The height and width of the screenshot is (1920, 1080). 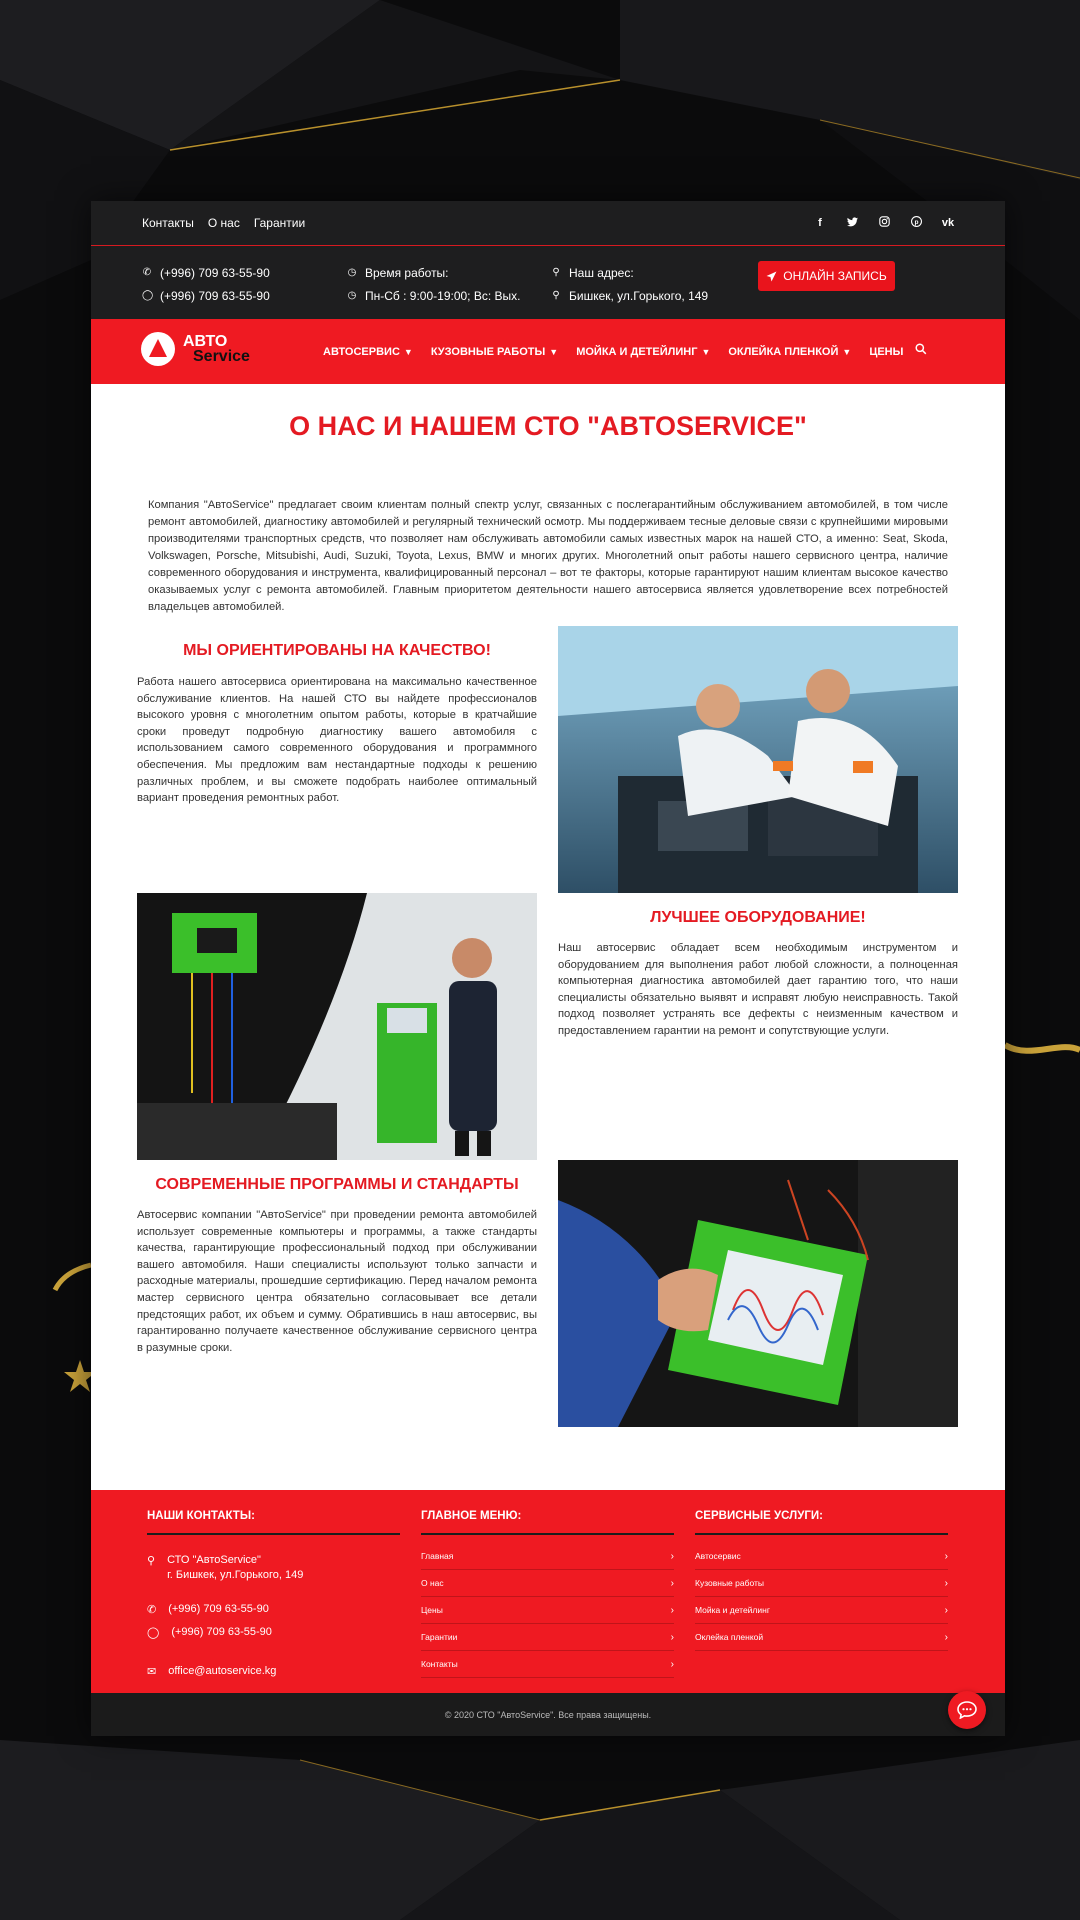 I want to click on equipment-heading: ЛУЧШЕЕ ОБОРУДОВАНИЕ!, so click(x=758, y=917).